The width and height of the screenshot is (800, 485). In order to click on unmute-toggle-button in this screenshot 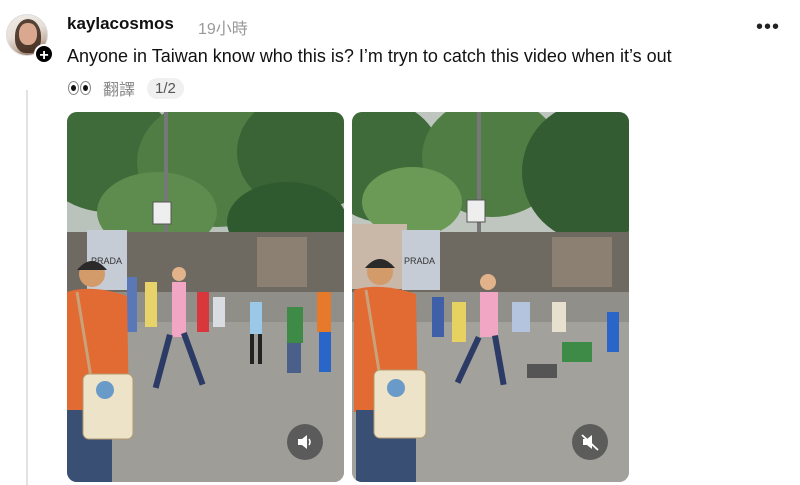, I will do `click(305, 442)`.